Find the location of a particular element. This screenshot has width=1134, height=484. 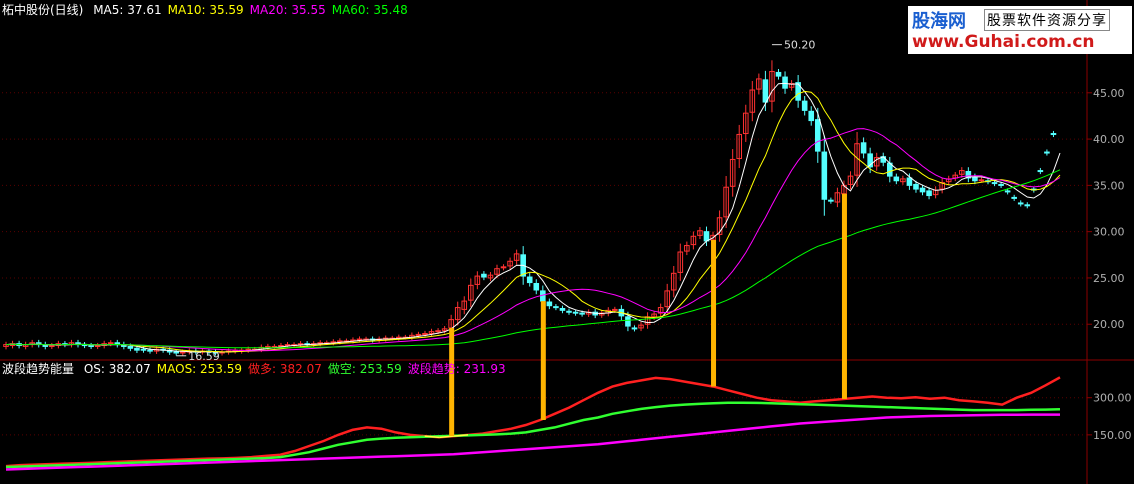

indicator-legend-item: MAOS: 253.59 is located at coordinates (199, 369).